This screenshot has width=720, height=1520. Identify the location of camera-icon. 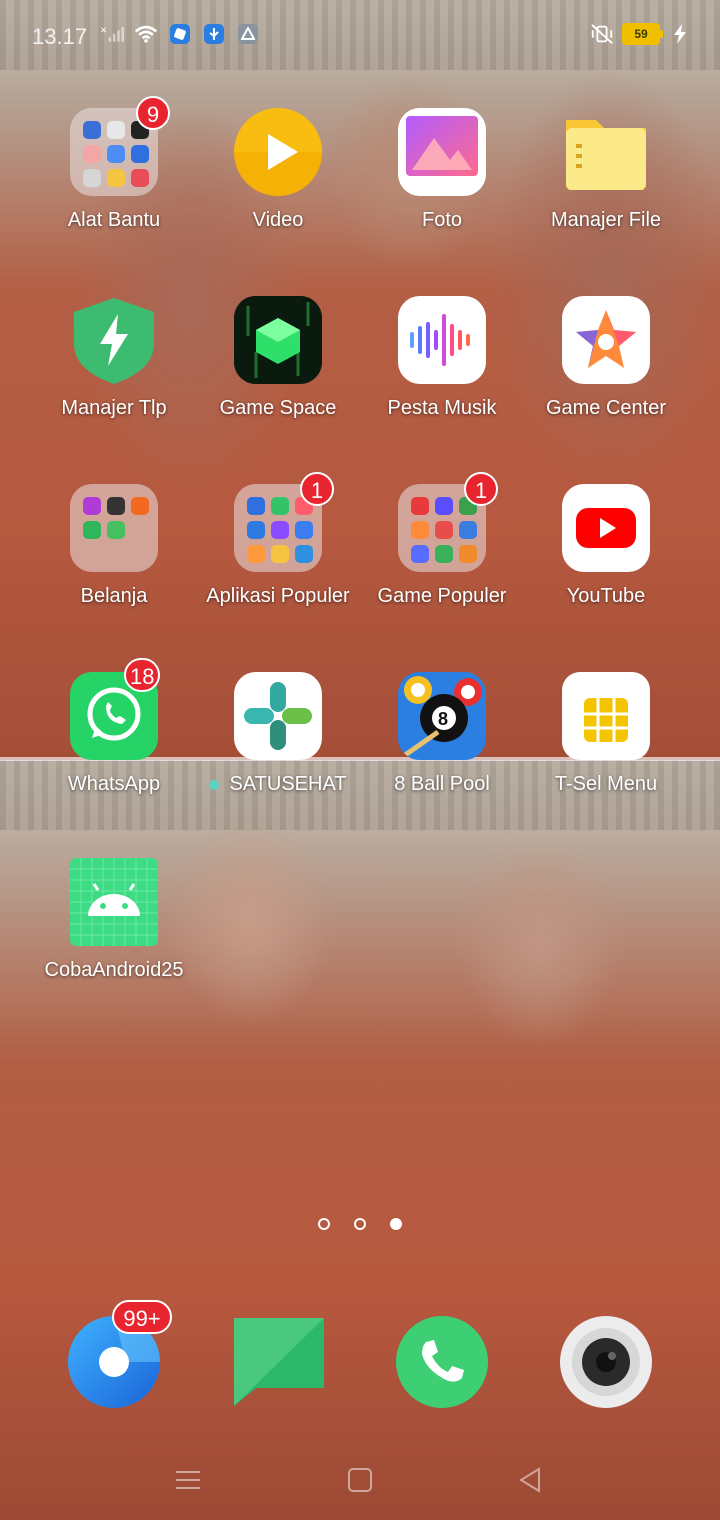
(606, 1362).